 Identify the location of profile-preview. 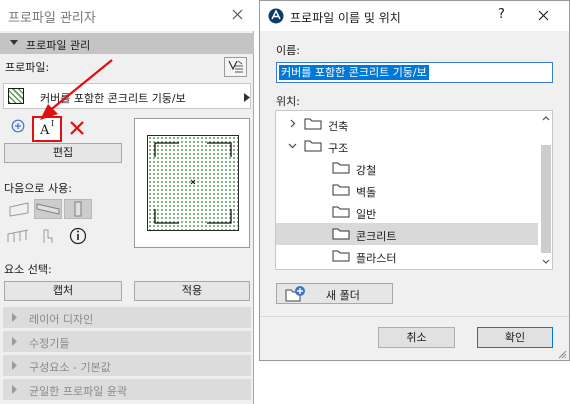
(192, 183).